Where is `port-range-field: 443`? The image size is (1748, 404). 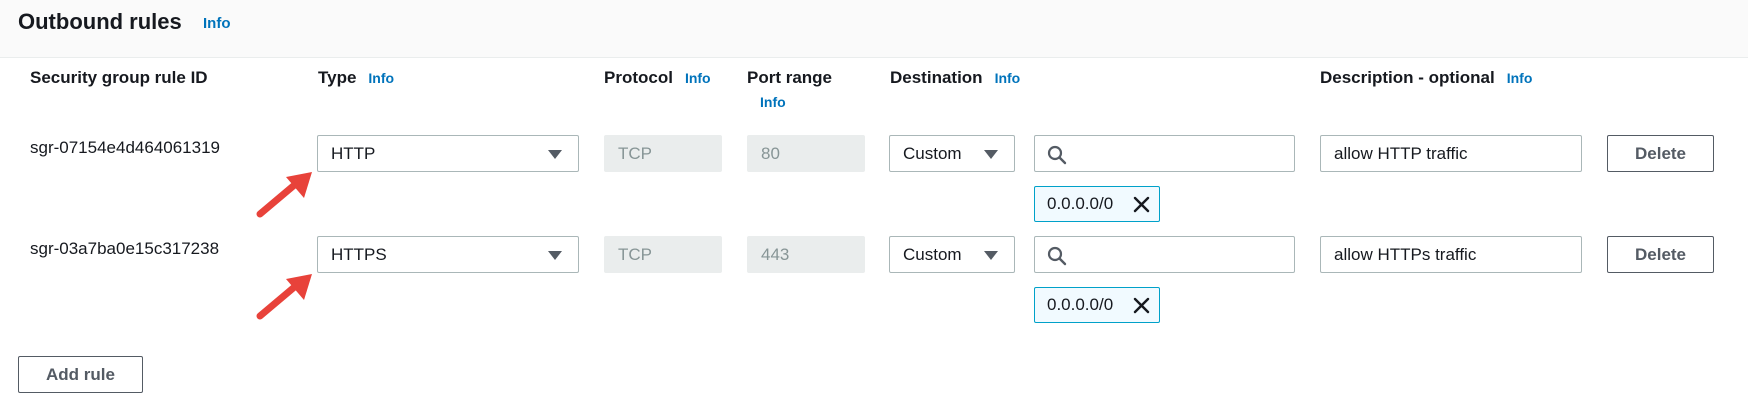 port-range-field: 443 is located at coordinates (806, 254).